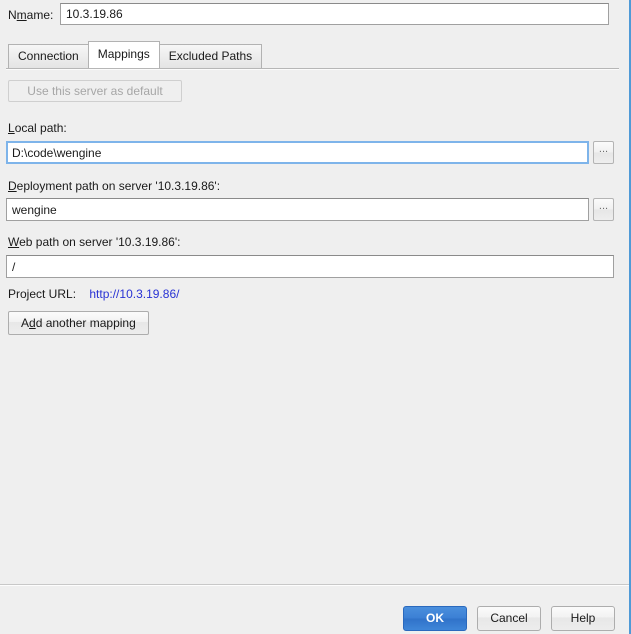 Image resolution: width=631 pixels, height=634 pixels. I want to click on web-path-label-mnemonic: W, so click(14, 242).